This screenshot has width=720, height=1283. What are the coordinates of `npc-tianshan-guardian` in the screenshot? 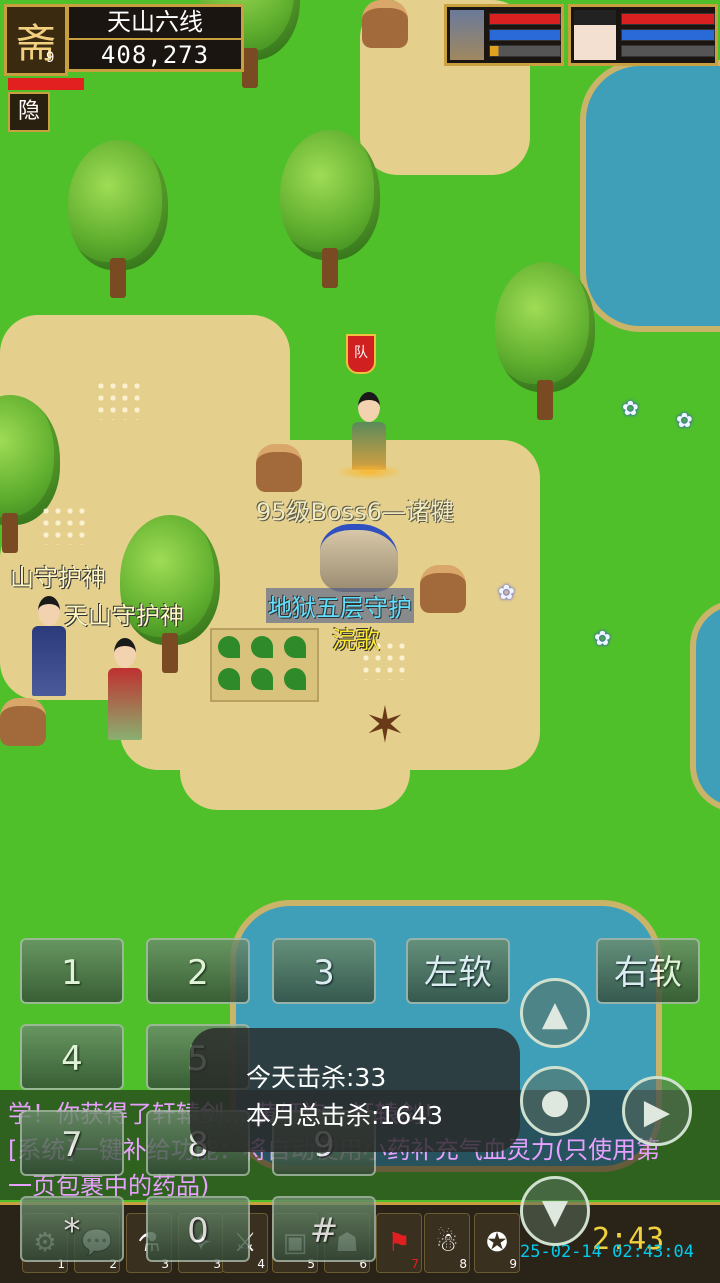 It's located at (125, 689).